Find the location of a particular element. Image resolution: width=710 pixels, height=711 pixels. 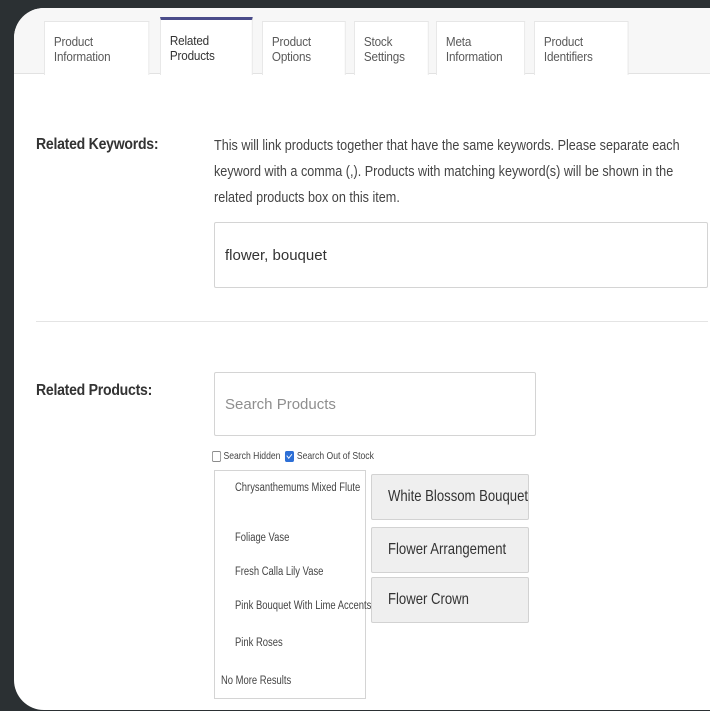

tab-product-information: Product Information is located at coordinates (97, 48).